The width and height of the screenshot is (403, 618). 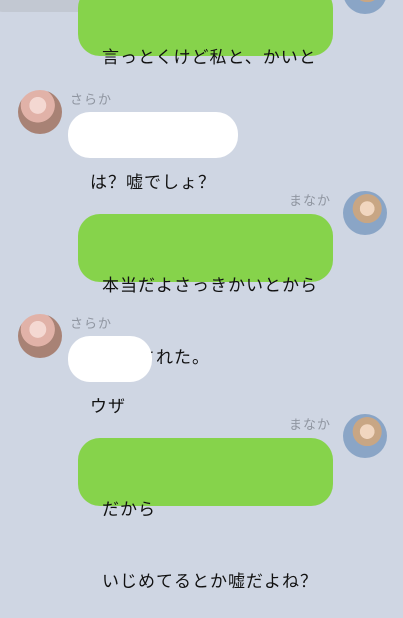 What do you see at coordinates (210, 582) in the screenshot?
I see `message-text: いじめてるとか嘘だよね？` at bounding box center [210, 582].